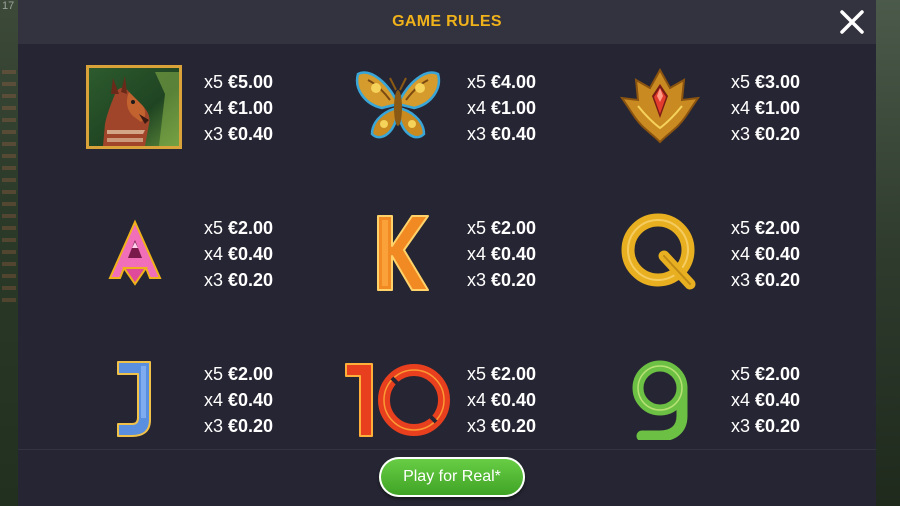 This screenshot has width=900, height=506. I want to click on letter-q-payouts: x5 €2.00 x4 €0.40 x3 €0.20, so click(765, 254).